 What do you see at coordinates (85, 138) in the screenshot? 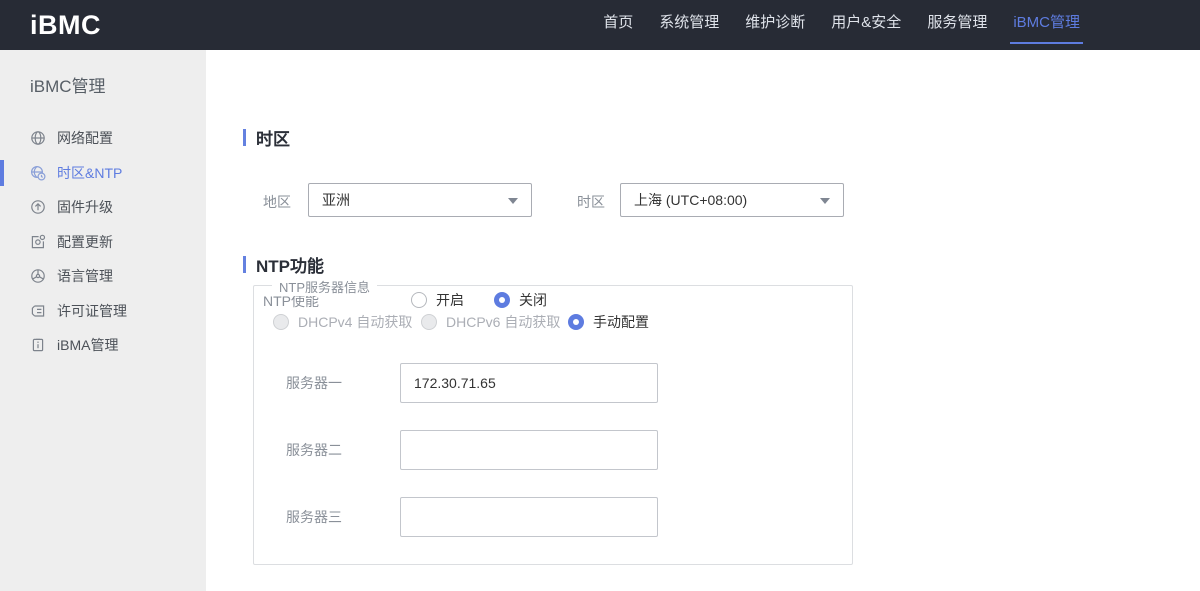
I see `sidebar-item-label: 网络配置` at bounding box center [85, 138].